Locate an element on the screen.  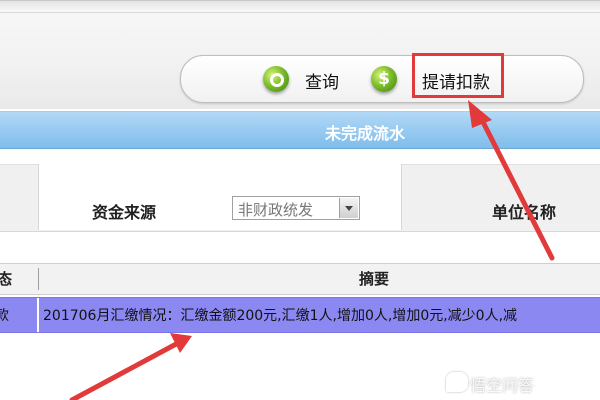
query-button: 查询 is located at coordinates (322, 80).